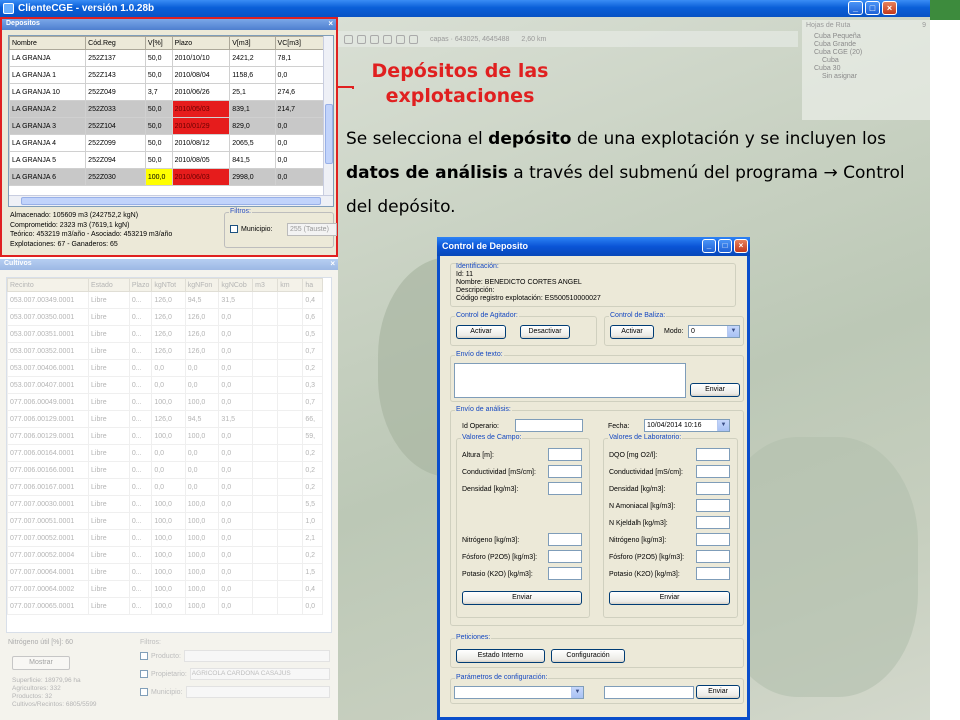 The width and height of the screenshot is (960, 720). Describe the element at coordinates (374, 39) in the screenshot. I see `zoom-in-icon` at that location.